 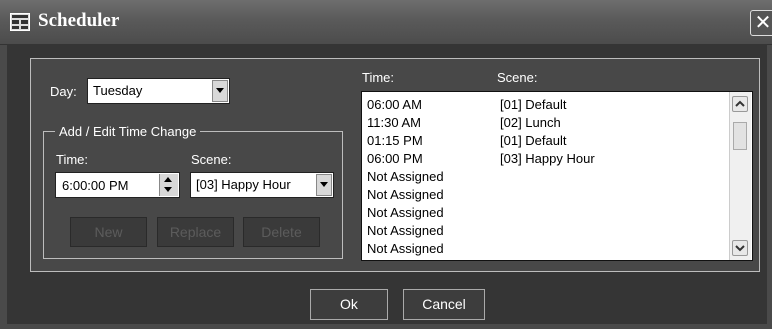 I want to click on list-item: 01:15 PM [01] Default, so click(x=467, y=140).